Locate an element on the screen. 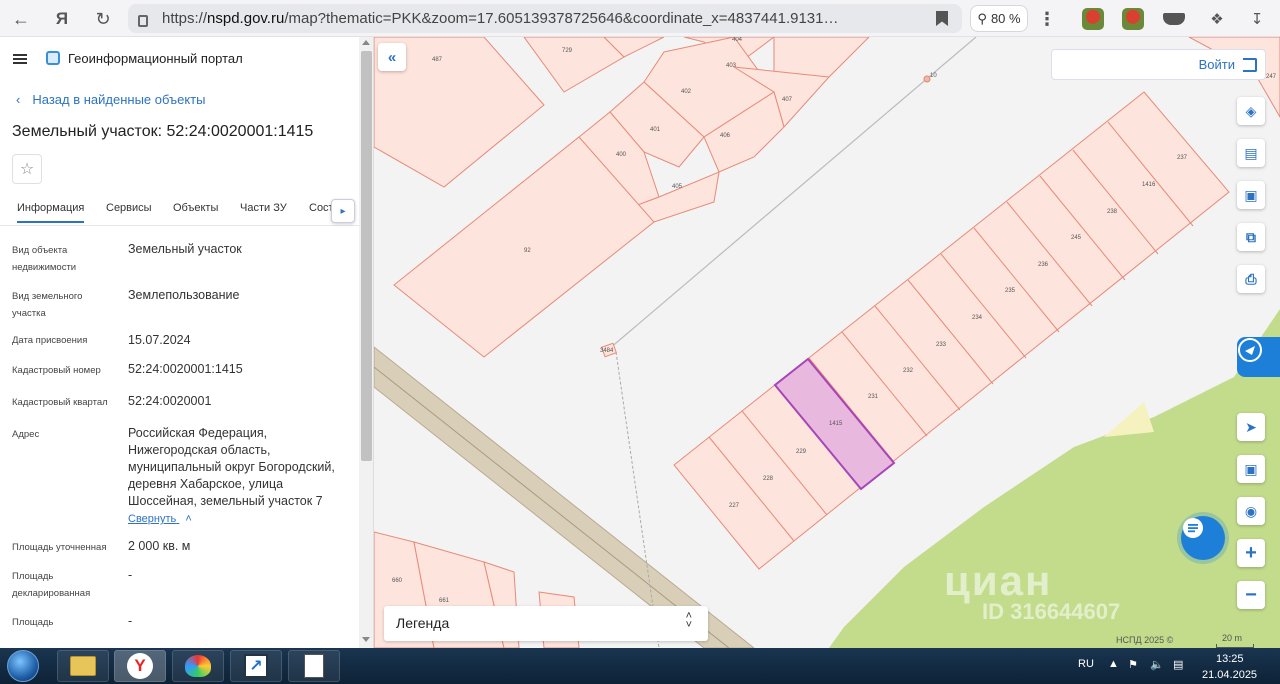  collapse-address-link: Свернуть ˄ is located at coordinates (160, 519).